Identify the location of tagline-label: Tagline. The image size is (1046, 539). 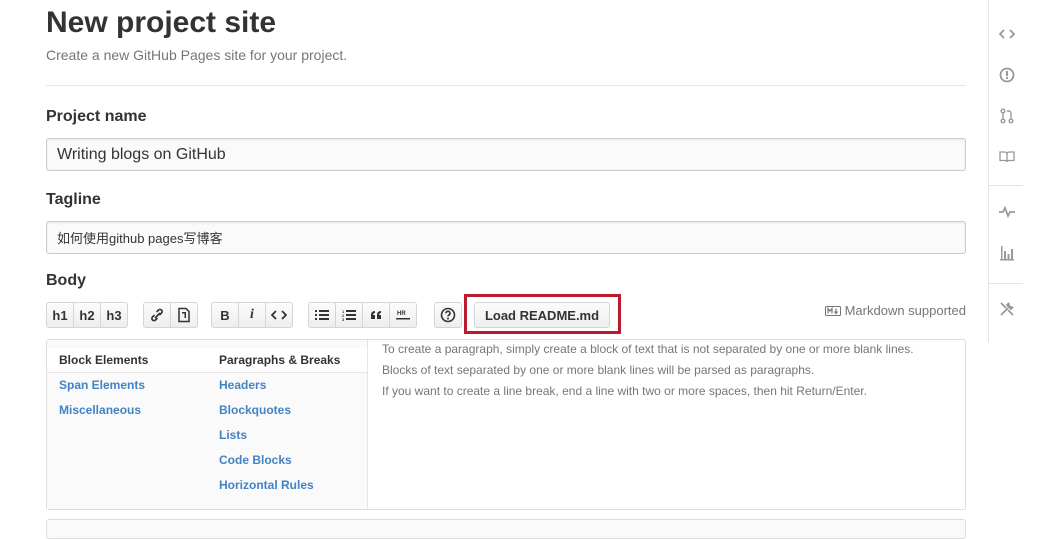
(73, 199).